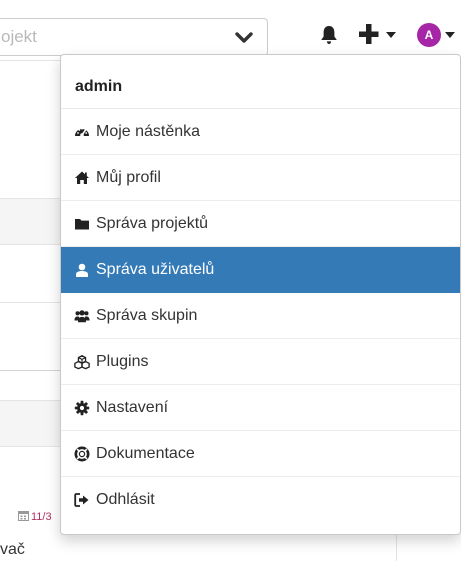  I want to click on menu-item-label: Dokumentace, so click(145, 453).